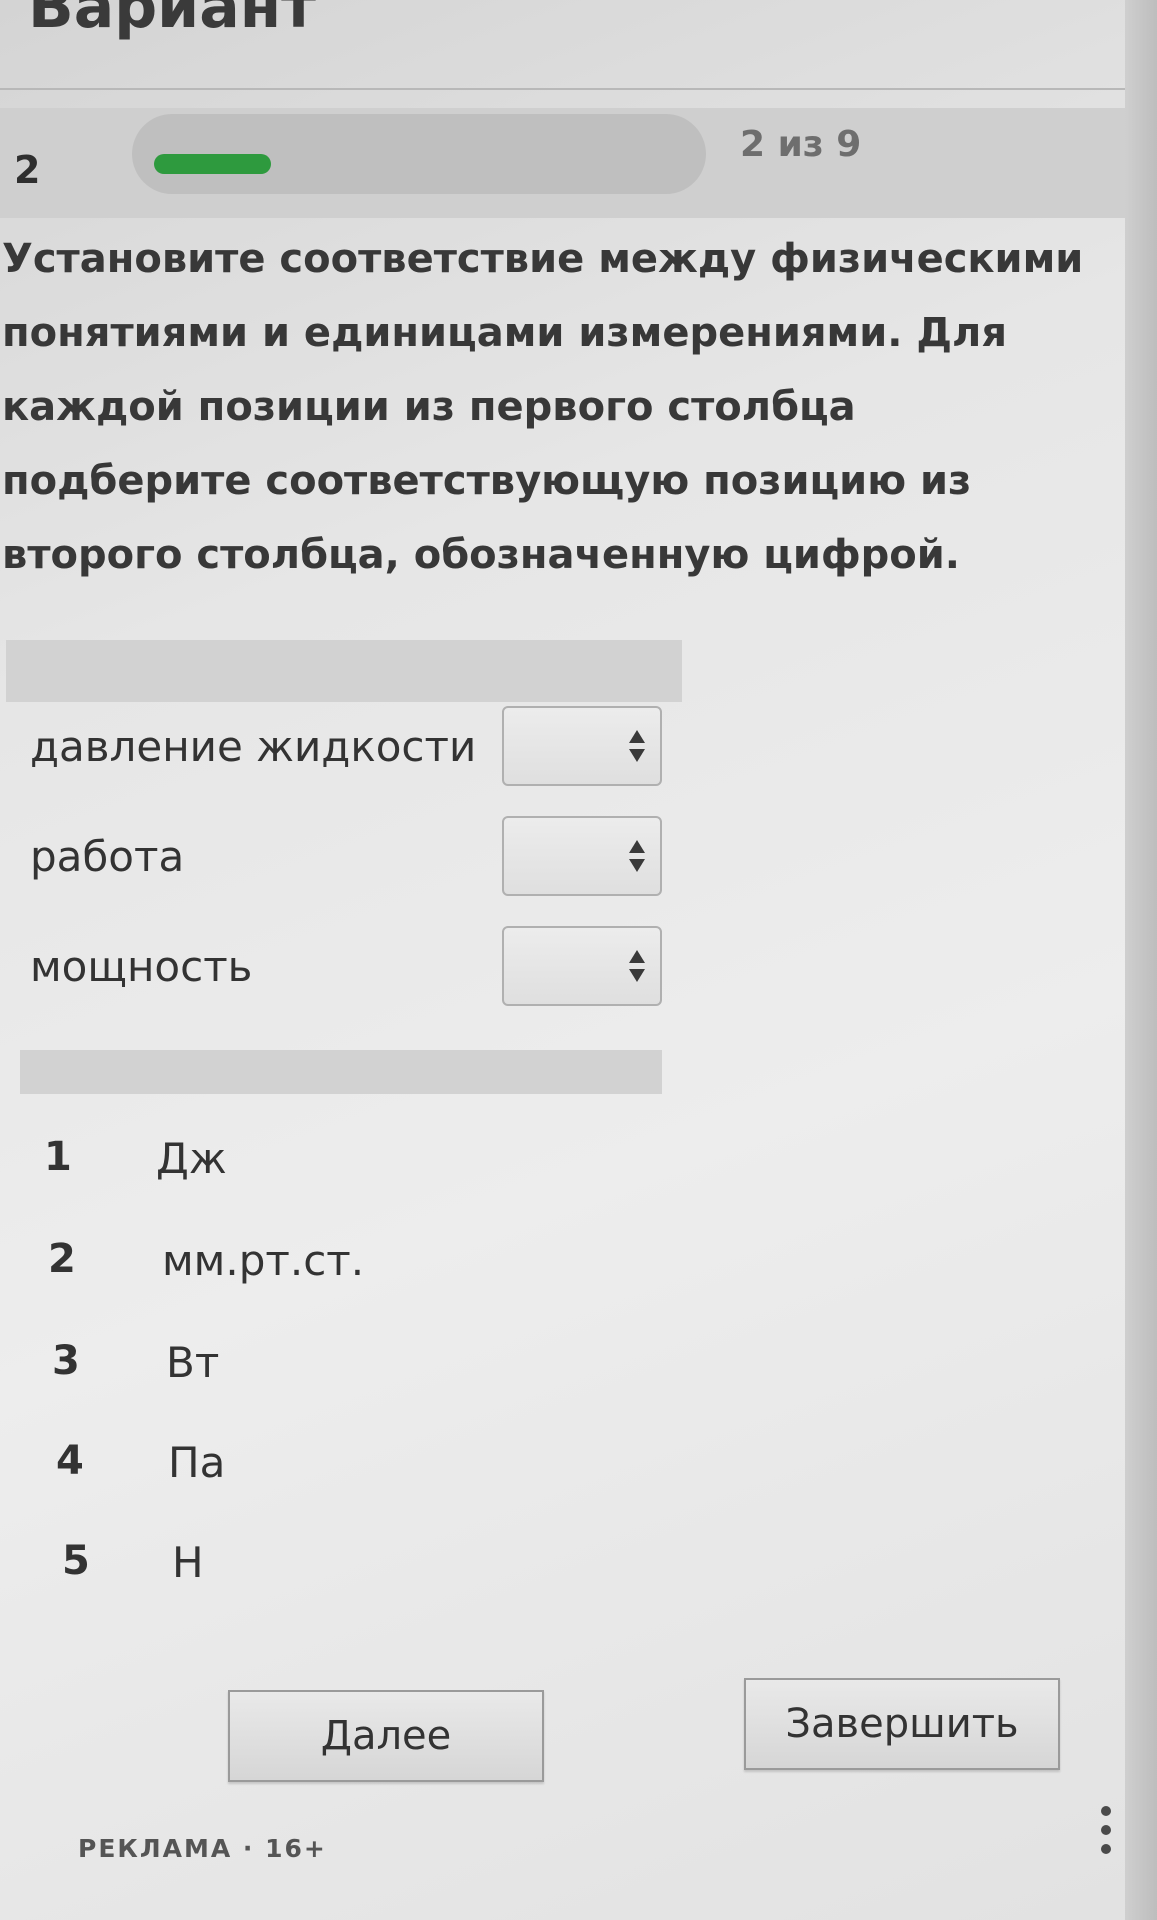 This screenshot has width=1157, height=1920. What do you see at coordinates (902, 1724) in the screenshot?
I see `finish-button: Завершить` at bounding box center [902, 1724].